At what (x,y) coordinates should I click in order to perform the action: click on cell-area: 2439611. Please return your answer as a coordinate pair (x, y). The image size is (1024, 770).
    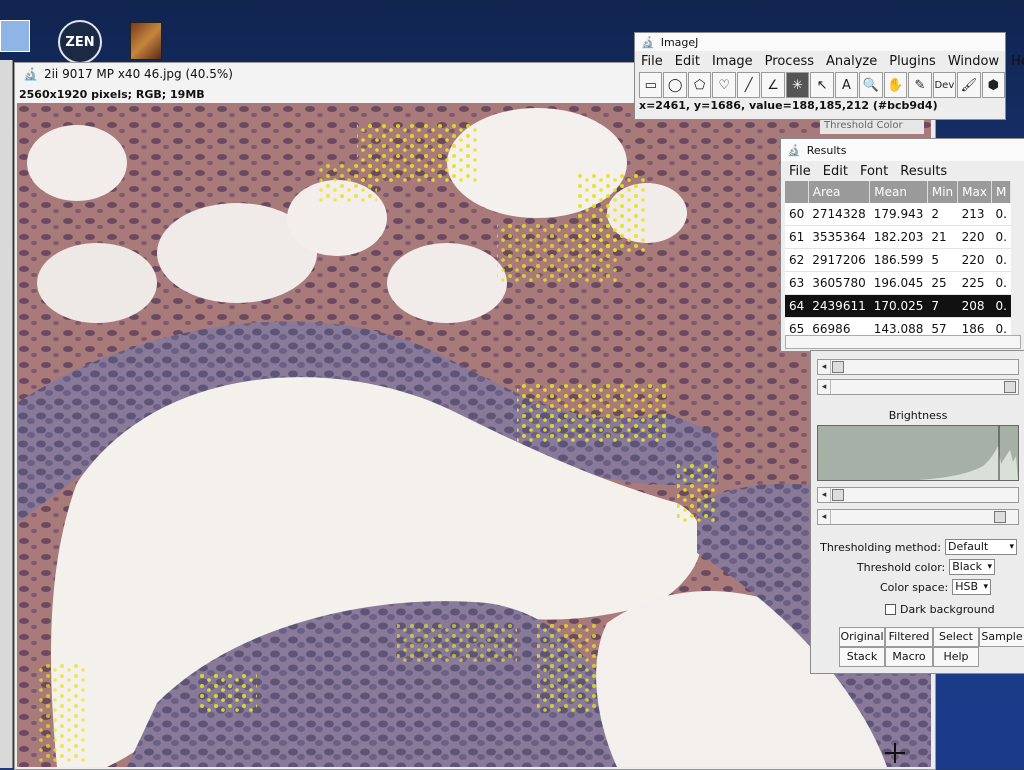
    Looking at the image, I should click on (839, 306).